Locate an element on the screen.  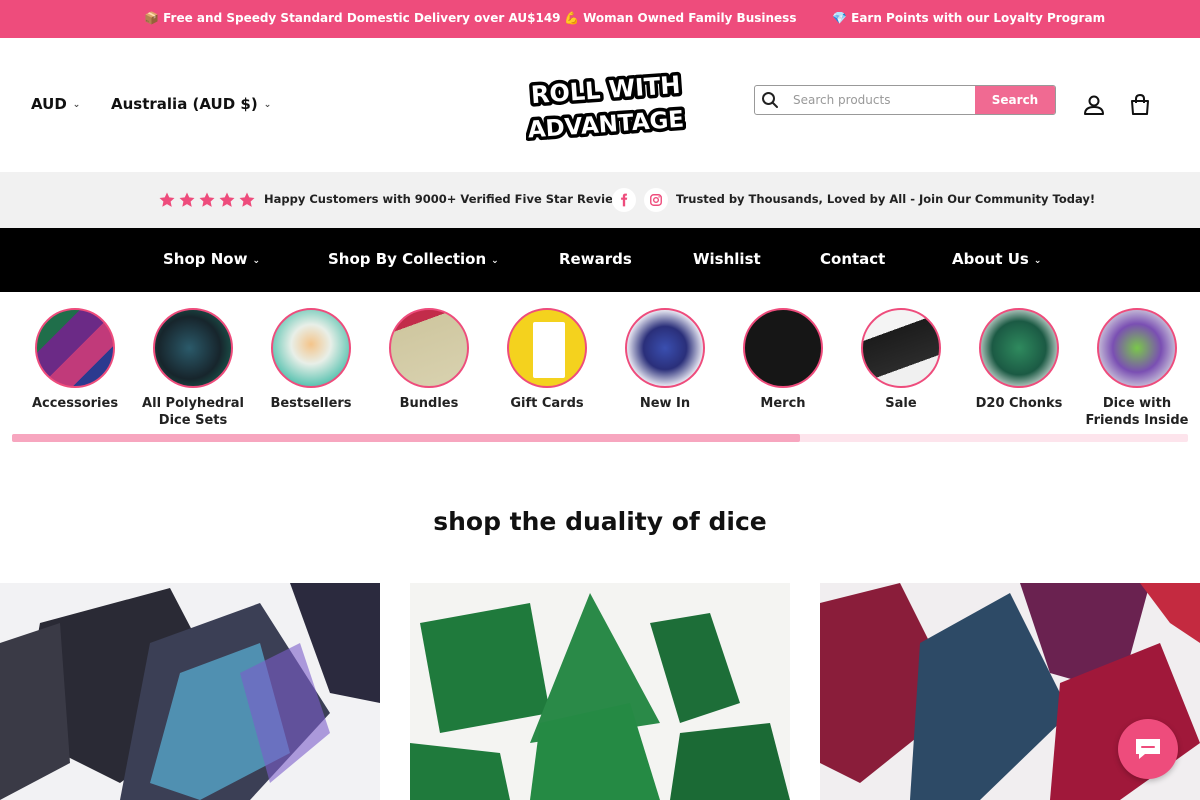
currency-label: AUD is located at coordinates (49, 104).